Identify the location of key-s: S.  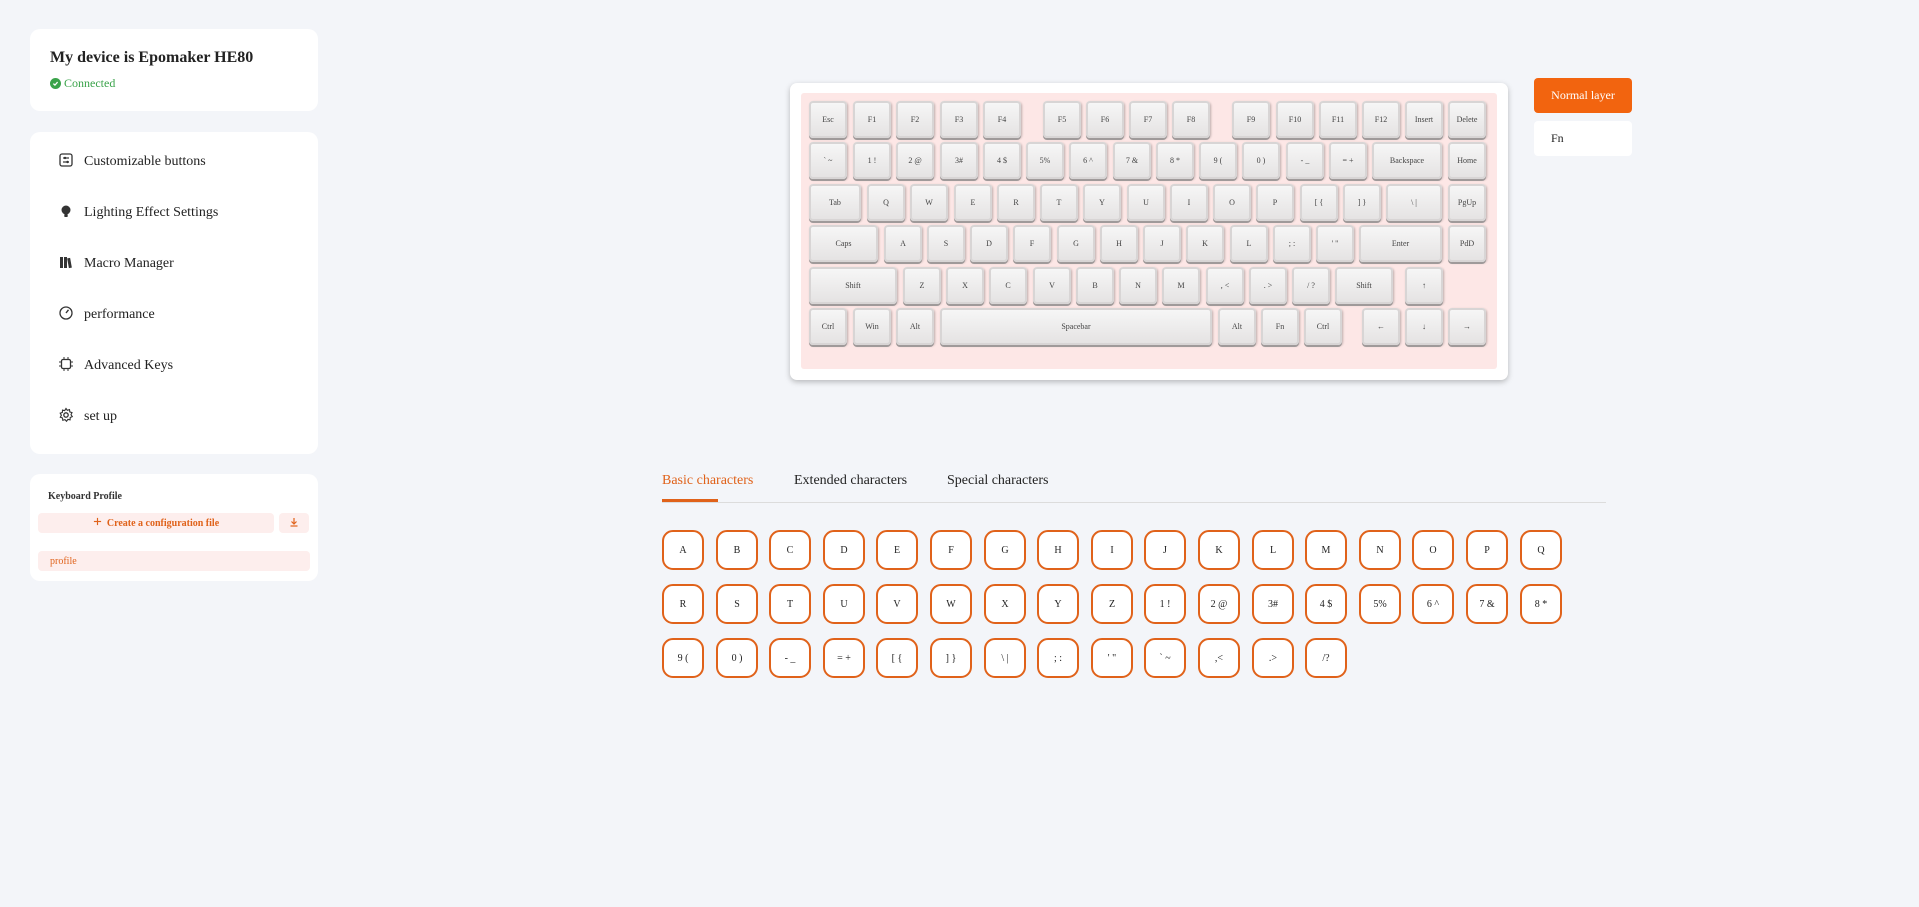
(946, 243).